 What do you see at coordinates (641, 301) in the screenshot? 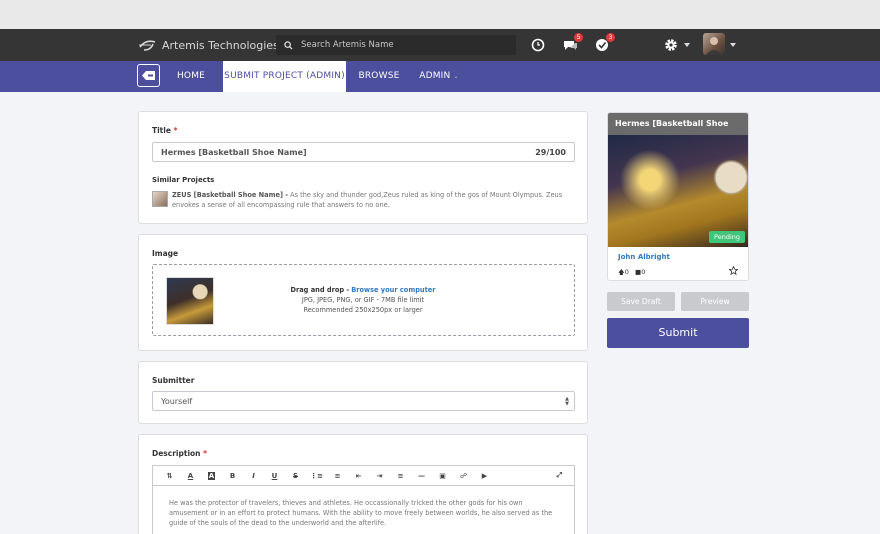
I see `save-draft-button: Save Draft` at bounding box center [641, 301].